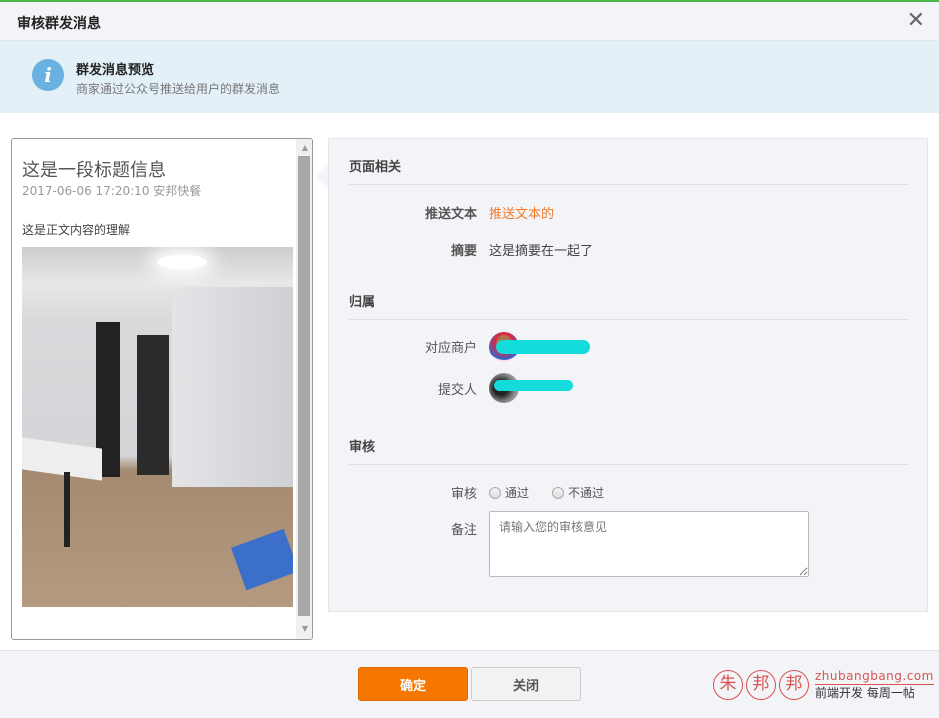 The width and height of the screenshot is (939, 718). Describe the element at coordinates (322, 177) in the screenshot. I see `panel-pointer` at that location.